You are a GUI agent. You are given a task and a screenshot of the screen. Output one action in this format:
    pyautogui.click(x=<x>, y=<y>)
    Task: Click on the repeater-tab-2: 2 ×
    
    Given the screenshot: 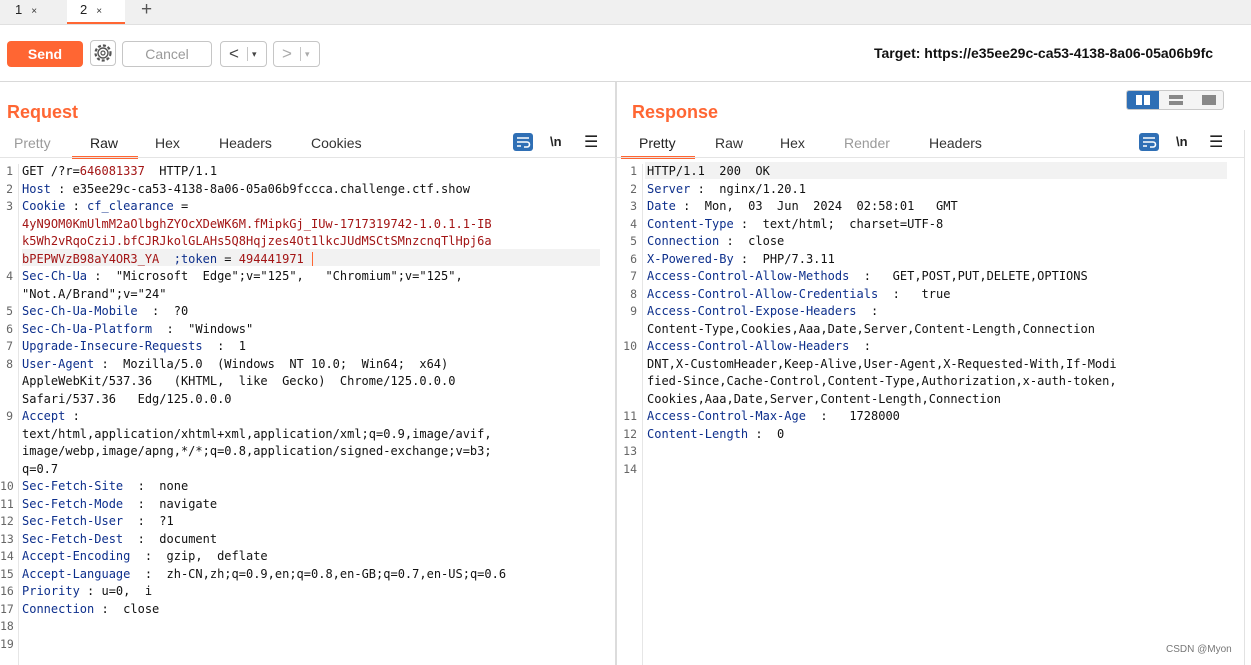 What is the action you would take?
    pyautogui.click(x=96, y=12)
    